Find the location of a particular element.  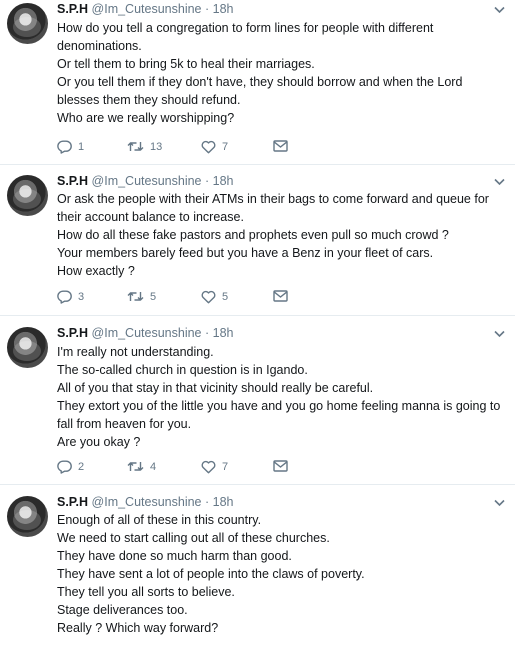

tweet-line: Enough of all of these in this country. is located at coordinates (159, 520).